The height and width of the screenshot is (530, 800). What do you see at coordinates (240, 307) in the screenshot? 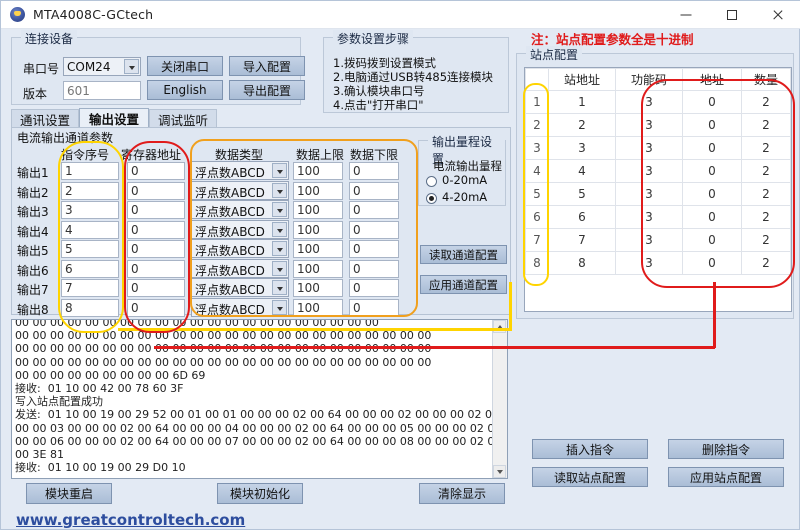
I see `data-type-select-8: 浮点数ABCD` at bounding box center [240, 307].